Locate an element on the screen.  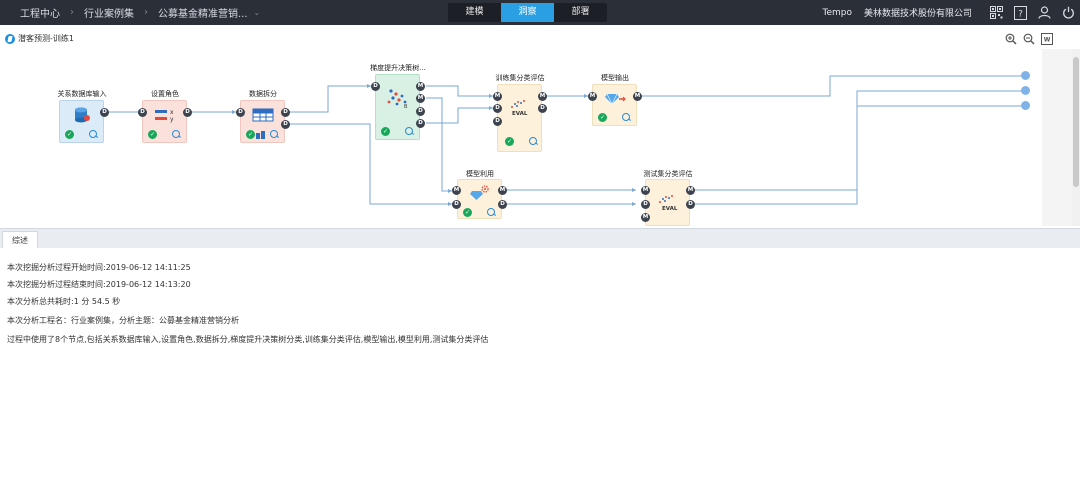
scrollbar-thumb is located at coordinates (1076, 122).